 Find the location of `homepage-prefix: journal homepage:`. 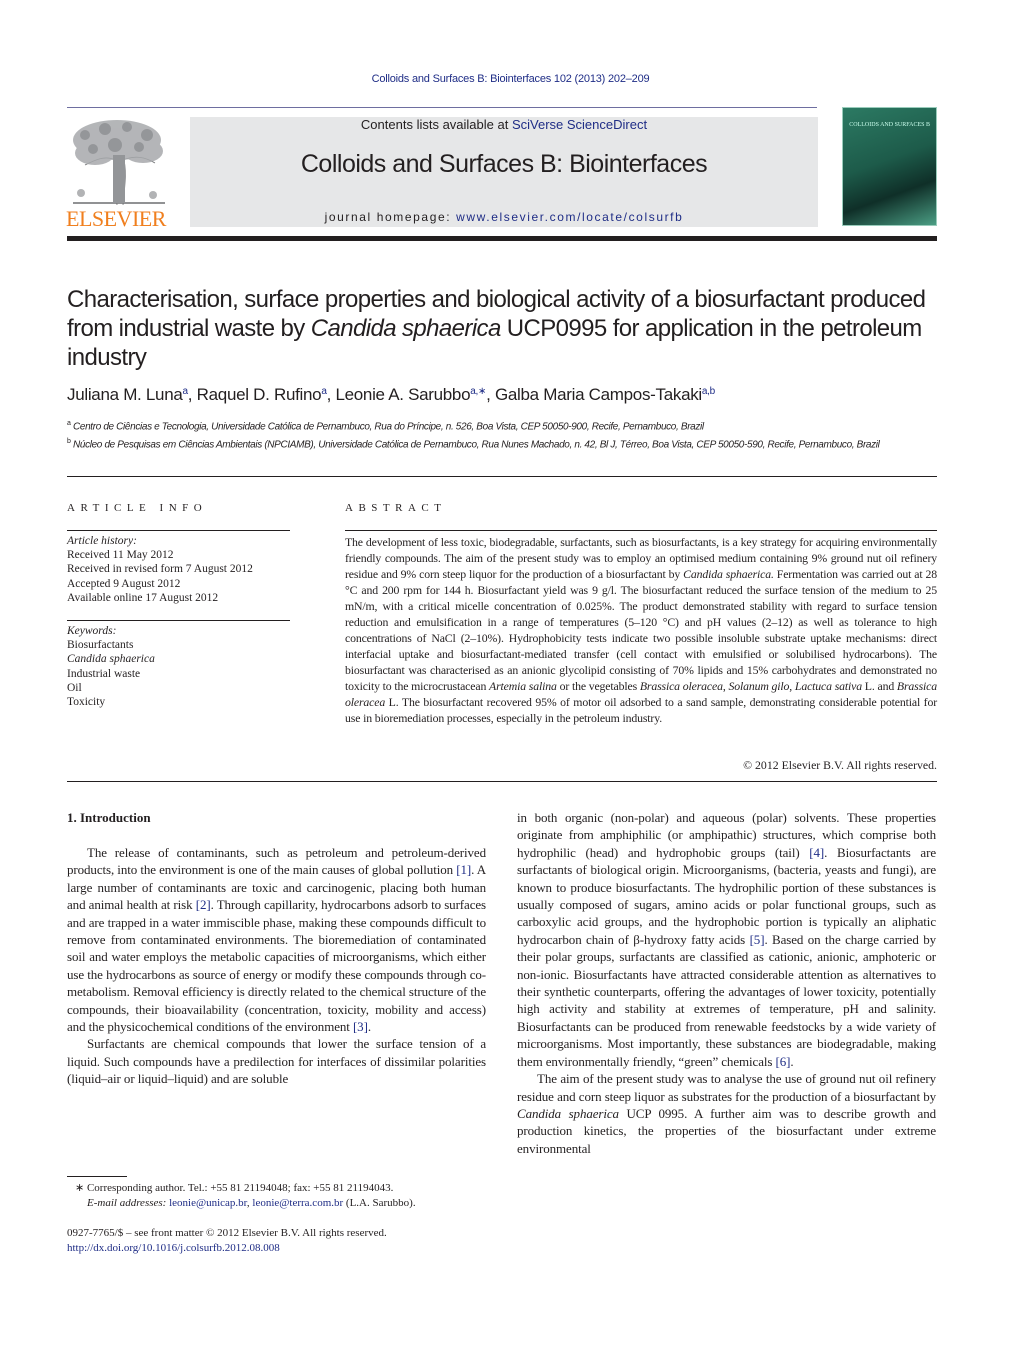

homepage-prefix: journal homepage: is located at coordinates (390, 217).